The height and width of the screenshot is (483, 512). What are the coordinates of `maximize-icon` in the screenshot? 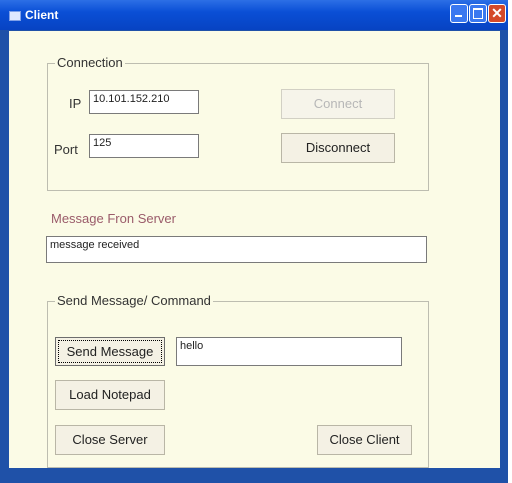 It's located at (478, 13).